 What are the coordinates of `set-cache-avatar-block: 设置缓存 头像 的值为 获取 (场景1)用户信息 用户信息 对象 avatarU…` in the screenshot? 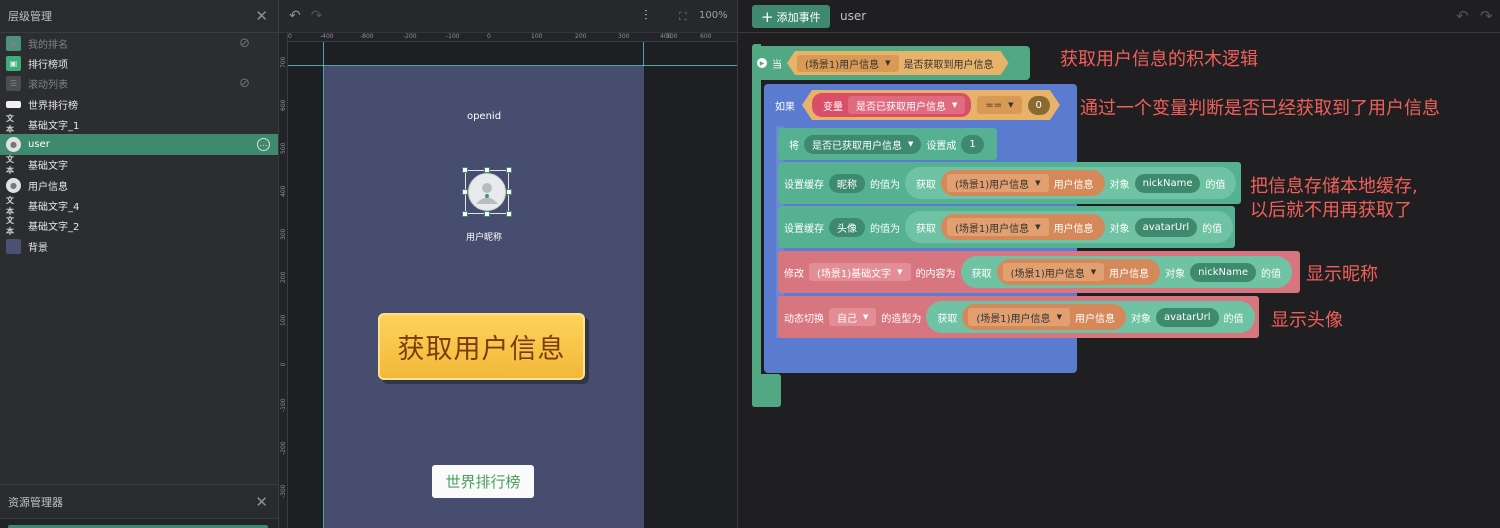 It's located at (1006, 227).